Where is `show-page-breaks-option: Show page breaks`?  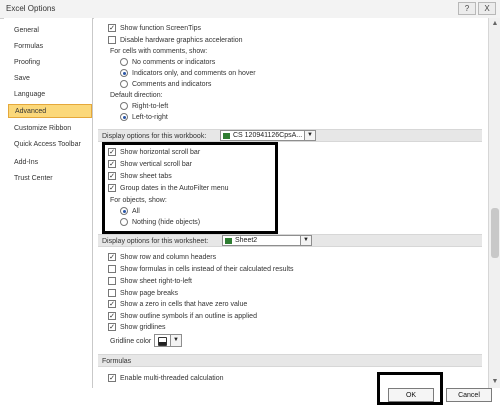
show-page-breaks-option: Show page breaks is located at coordinates (143, 293).